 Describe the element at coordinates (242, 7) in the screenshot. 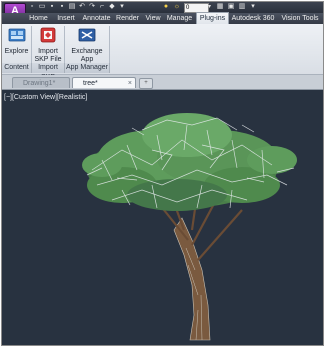

I see `sheet-icon: ▥` at that location.